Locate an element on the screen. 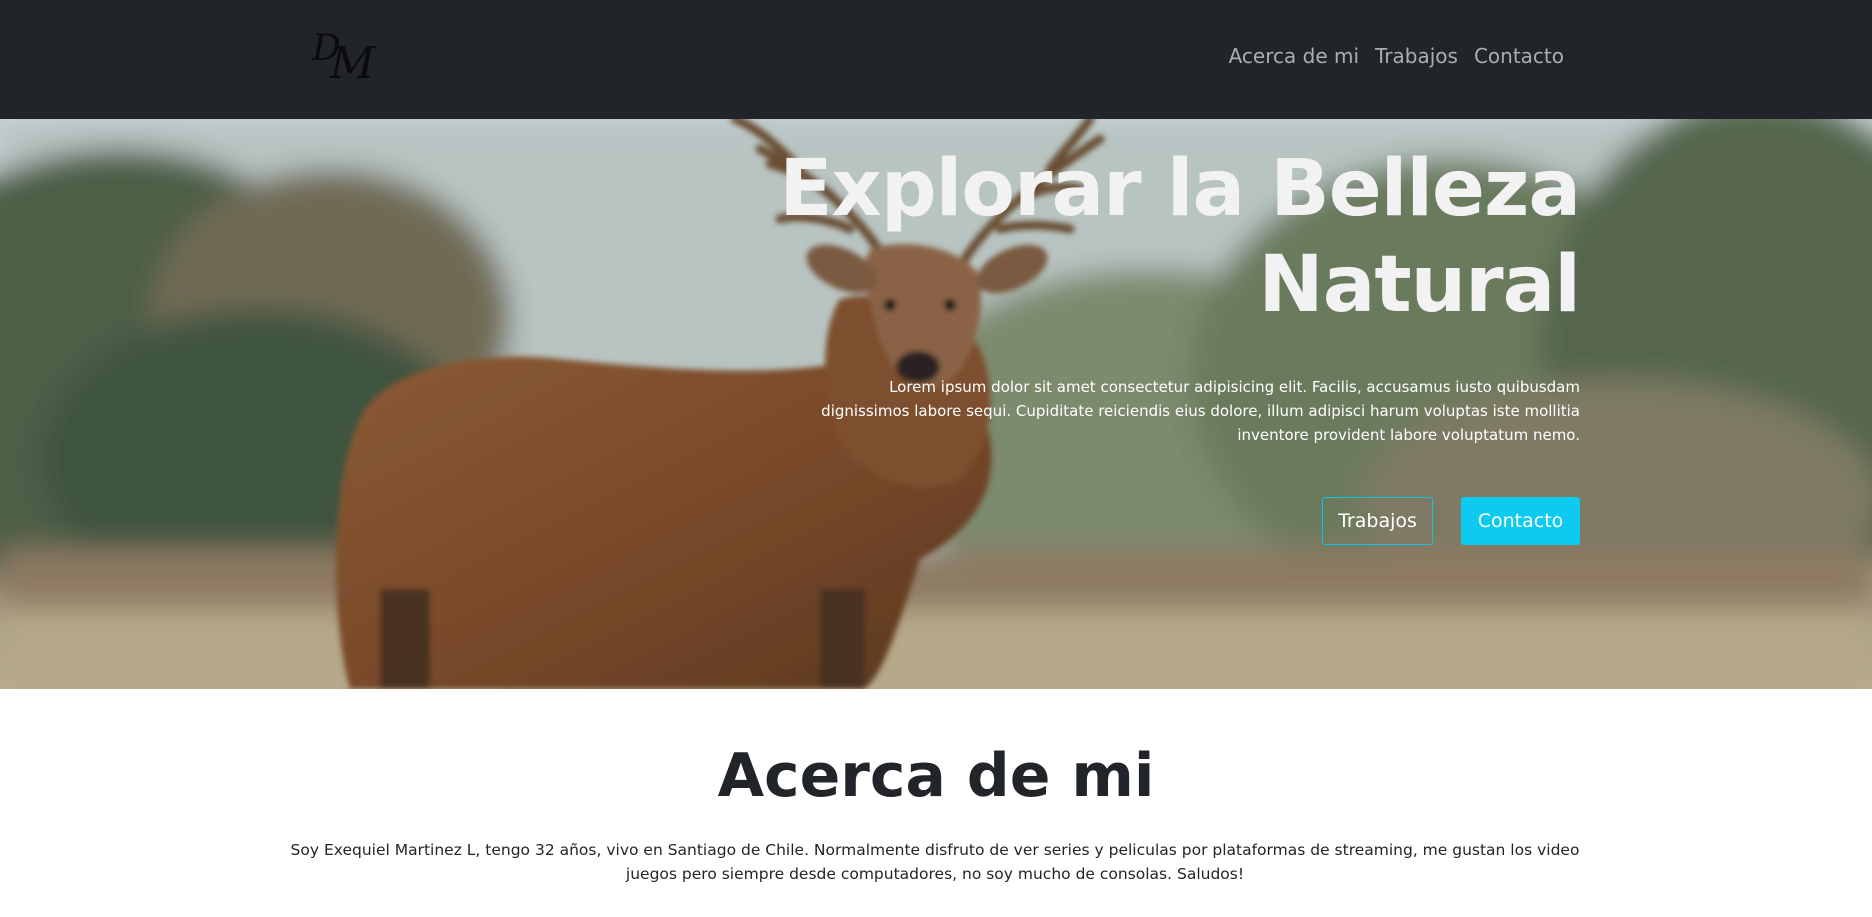 The height and width of the screenshot is (917, 1872). contacto-button: Contacto is located at coordinates (1520, 521).